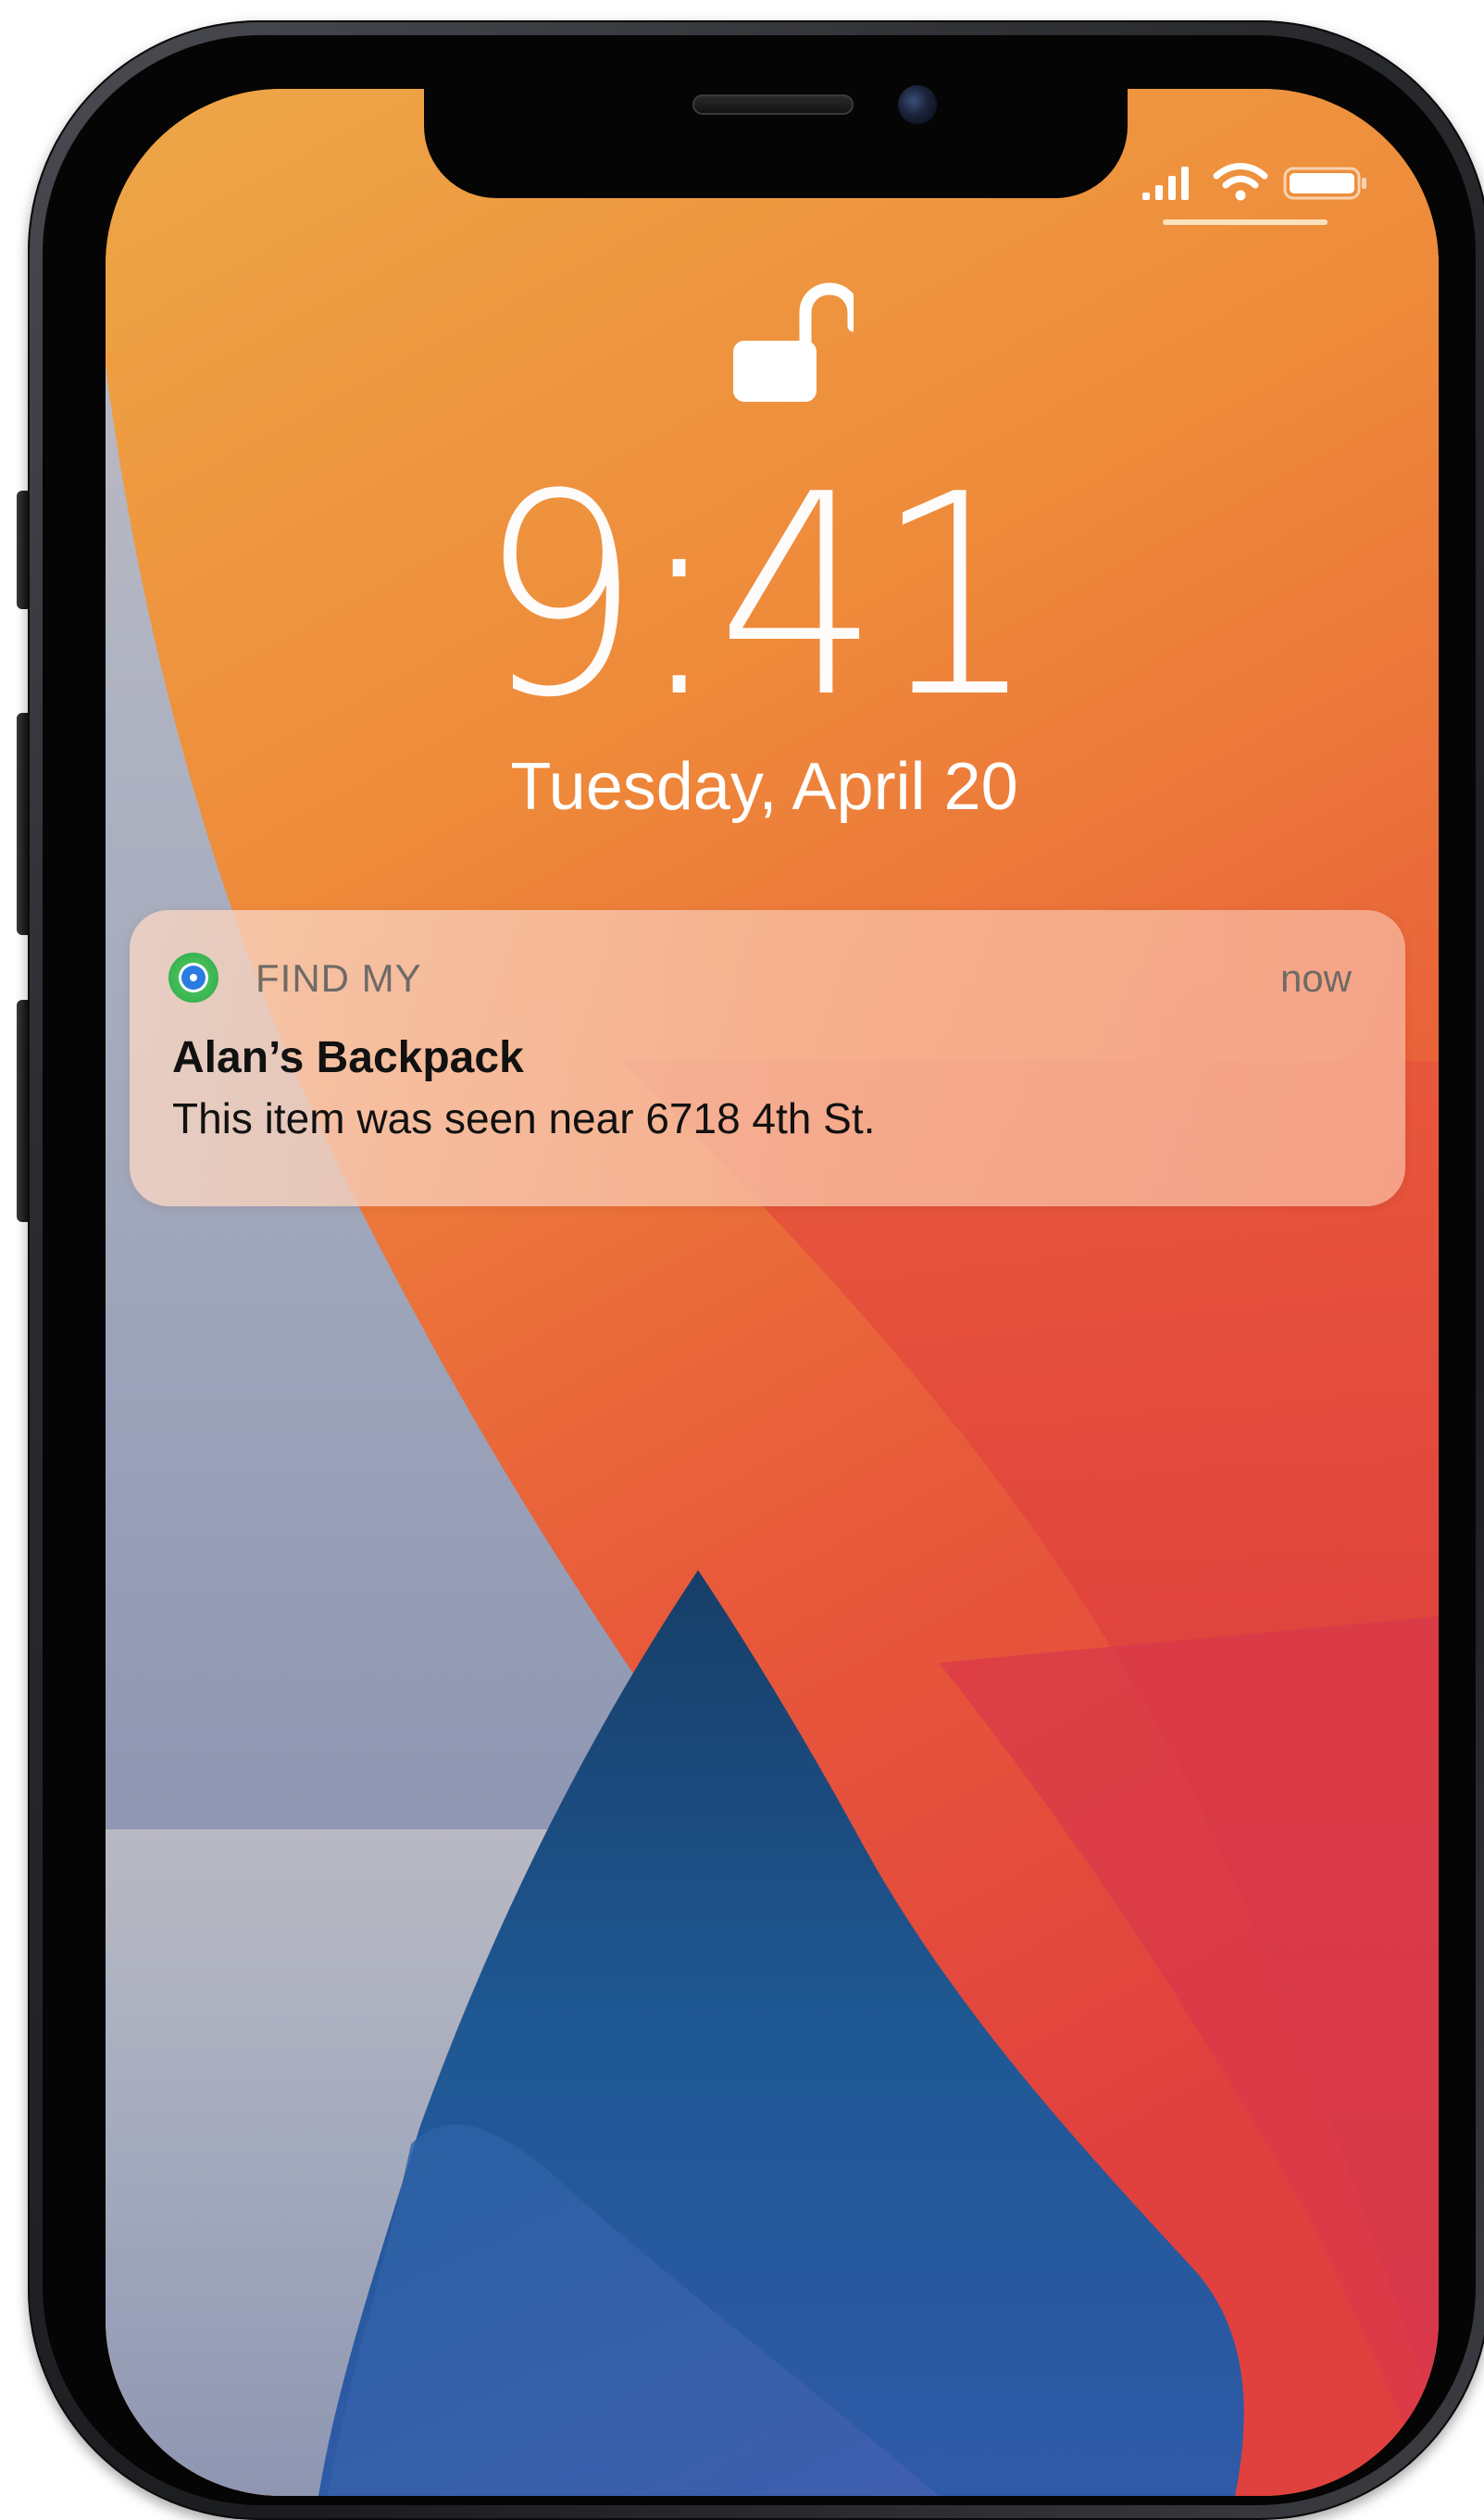 The image size is (1484, 2520). What do you see at coordinates (764, 787) in the screenshot?
I see `lock-screen-date: Tuesday, April 20` at bounding box center [764, 787].